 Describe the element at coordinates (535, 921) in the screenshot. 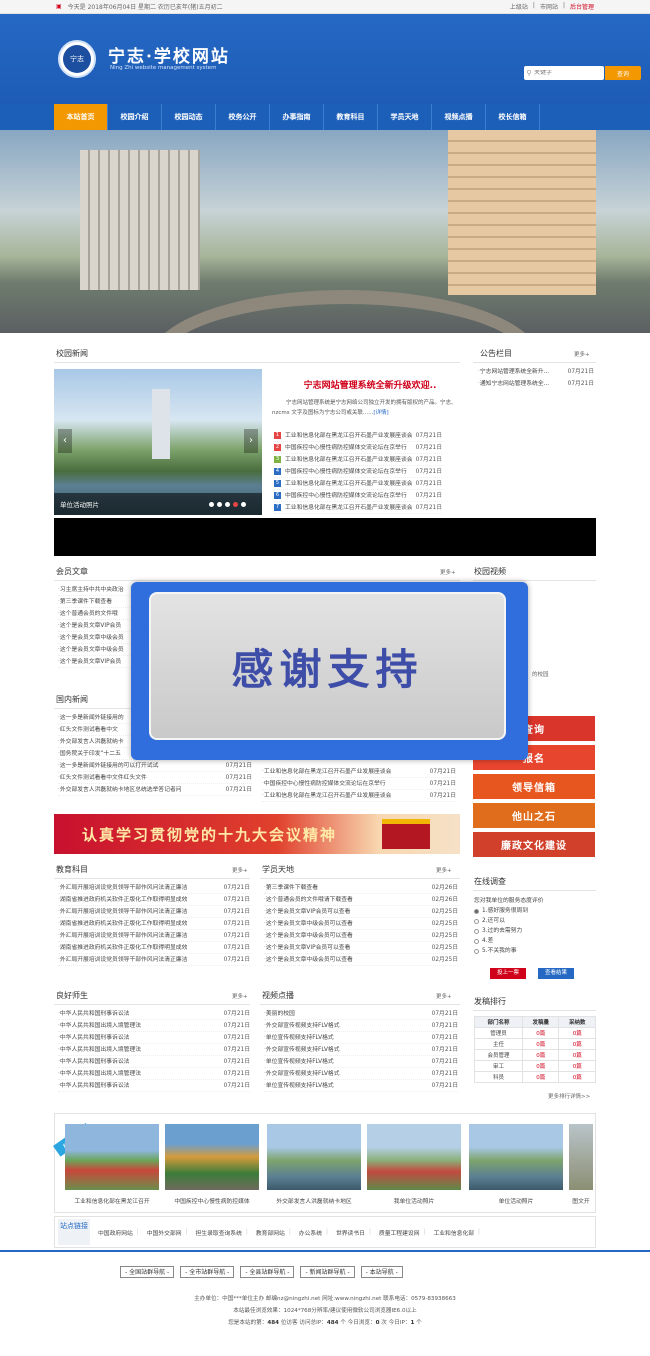

I see `survey-option: 2.还可以` at that location.